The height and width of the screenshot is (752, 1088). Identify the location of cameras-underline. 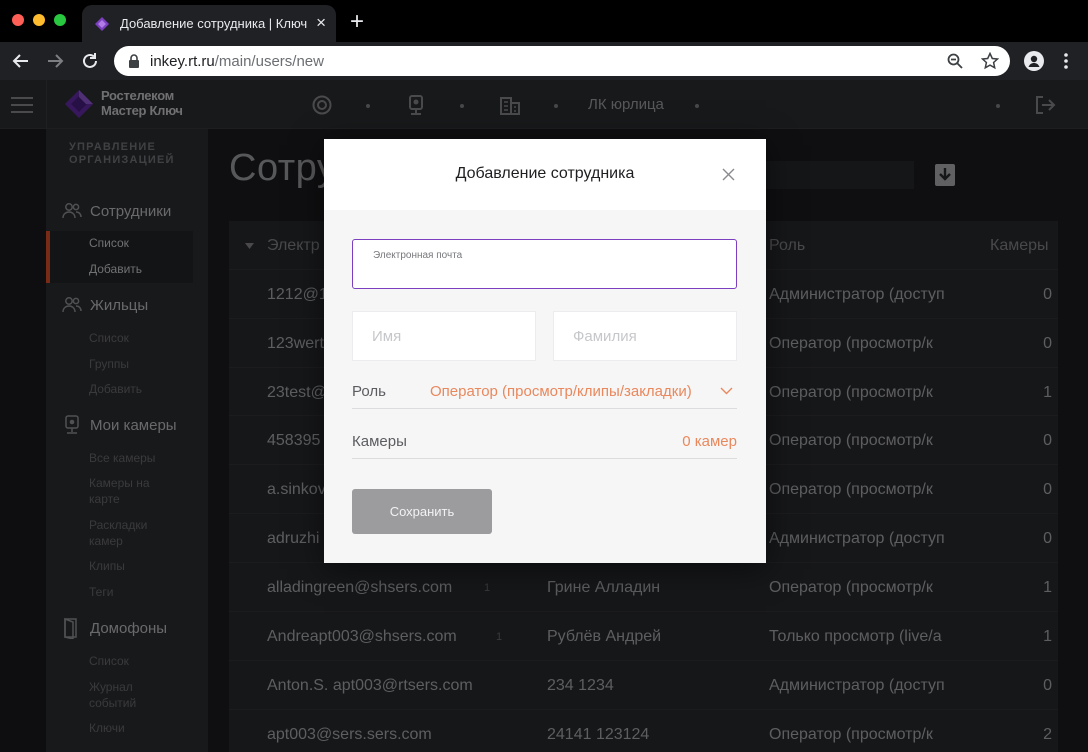
(544, 458).